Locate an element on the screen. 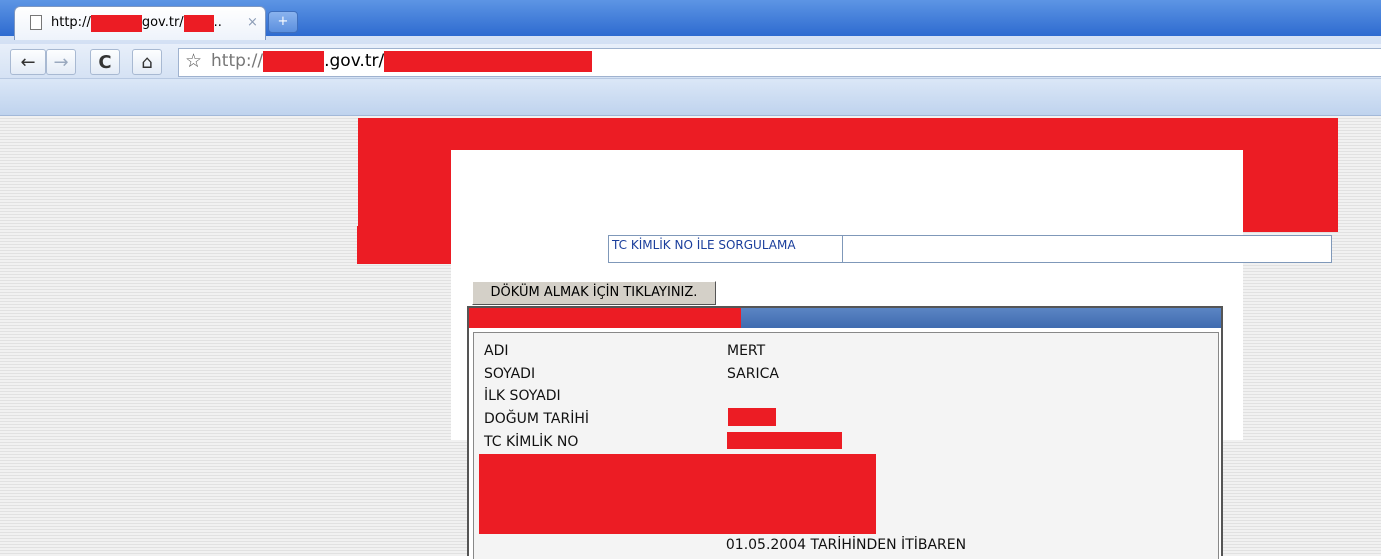  table-title-redacted is located at coordinates (605, 318).